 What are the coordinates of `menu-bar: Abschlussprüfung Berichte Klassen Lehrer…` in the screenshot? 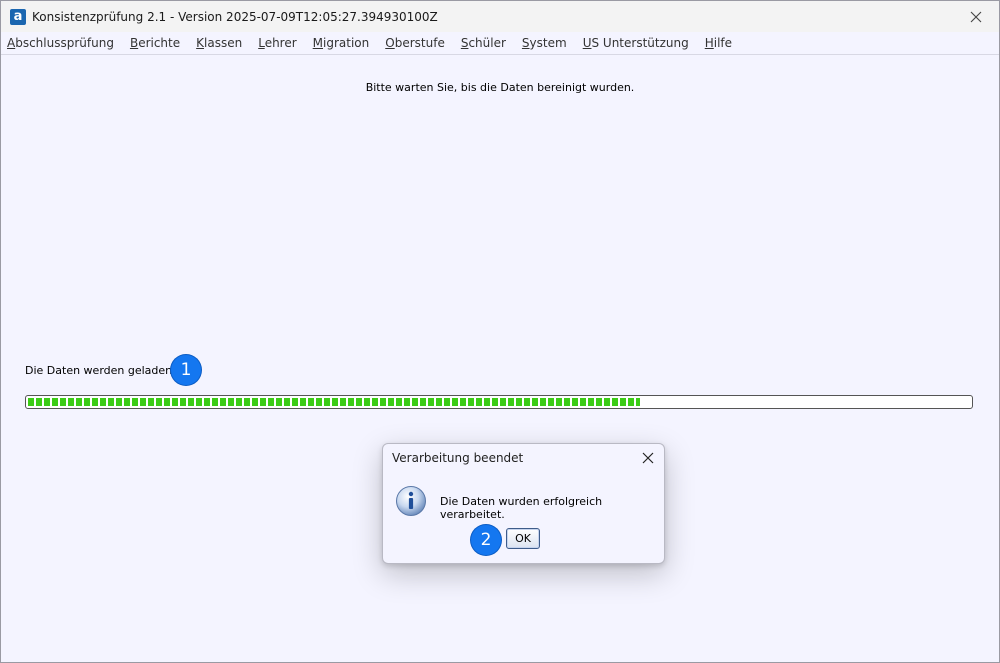 It's located at (500, 43).